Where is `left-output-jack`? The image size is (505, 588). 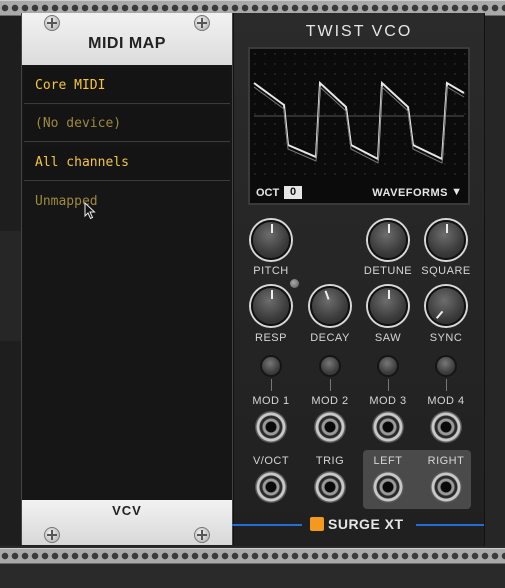
left-output-jack is located at coordinates (388, 487).